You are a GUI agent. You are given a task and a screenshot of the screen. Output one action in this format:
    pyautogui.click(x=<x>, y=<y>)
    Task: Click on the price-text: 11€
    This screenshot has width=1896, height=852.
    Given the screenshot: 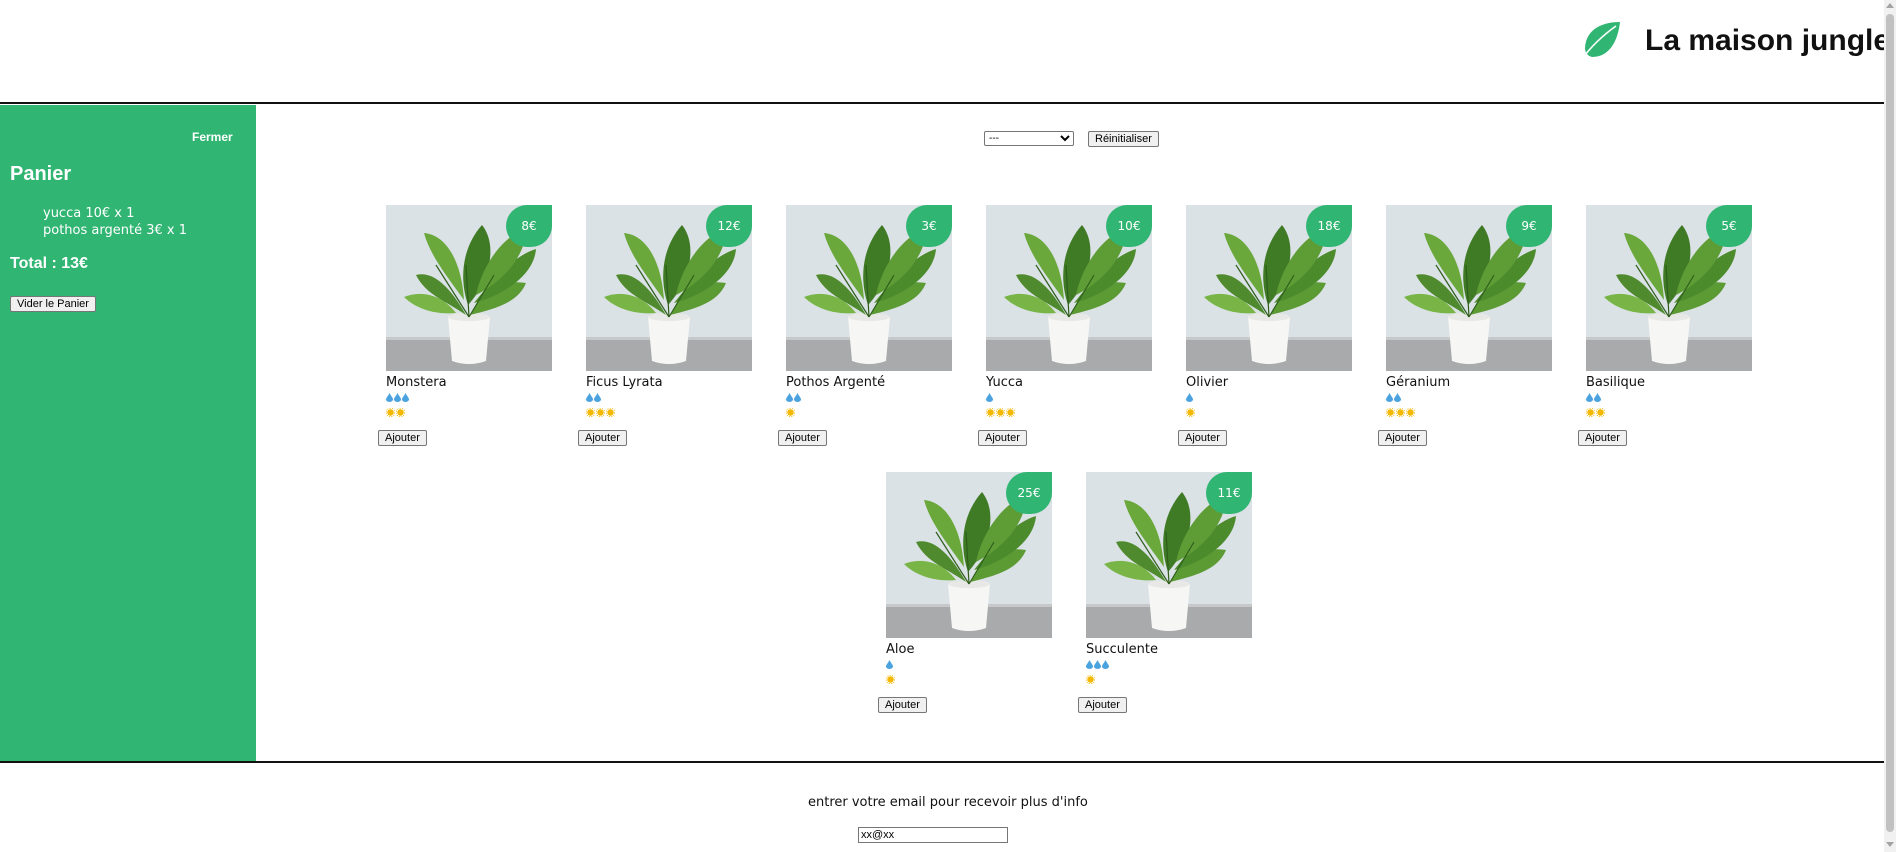 What is the action you would take?
    pyautogui.click(x=1229, y=493)
    